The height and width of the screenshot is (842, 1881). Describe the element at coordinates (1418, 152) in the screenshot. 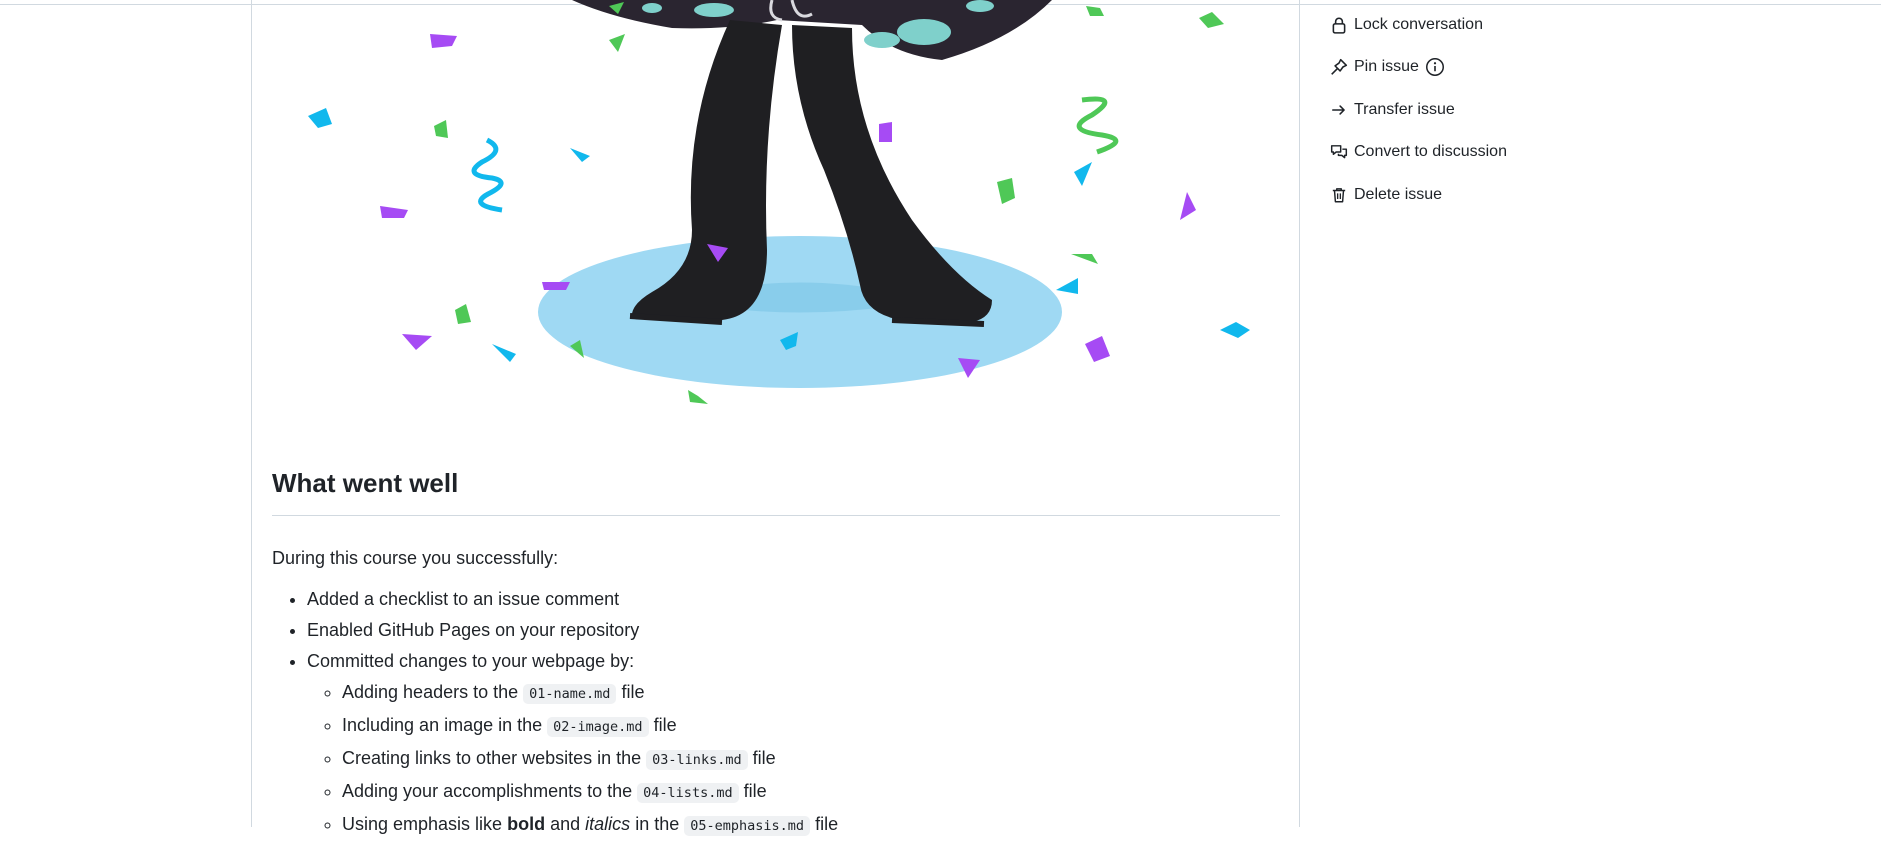

I see `convert-to-discussion-button: Convert to discussion` at that location.